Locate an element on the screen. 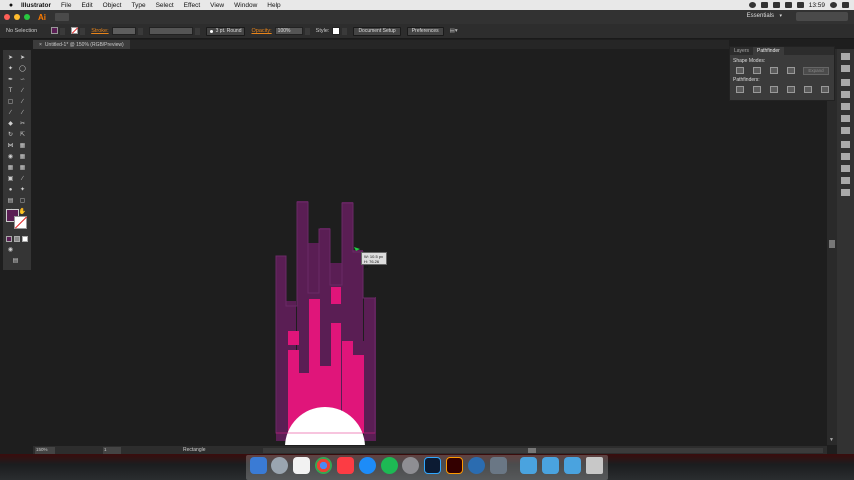 This screenshot has height=480, width=854. intersect-icon is located at coordinates (774, 70).